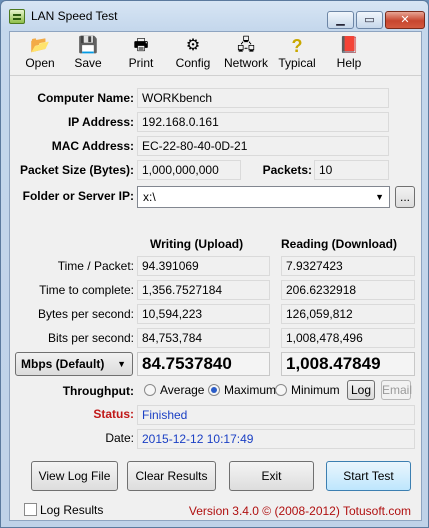 The height and width of the screenshot is (528, 429). What do you see at coordinates (214, 16) in the screenshot?
I see `title-bar: LAN Speed Test ▁ ▭ ✕` at bounding box center [214, 16].